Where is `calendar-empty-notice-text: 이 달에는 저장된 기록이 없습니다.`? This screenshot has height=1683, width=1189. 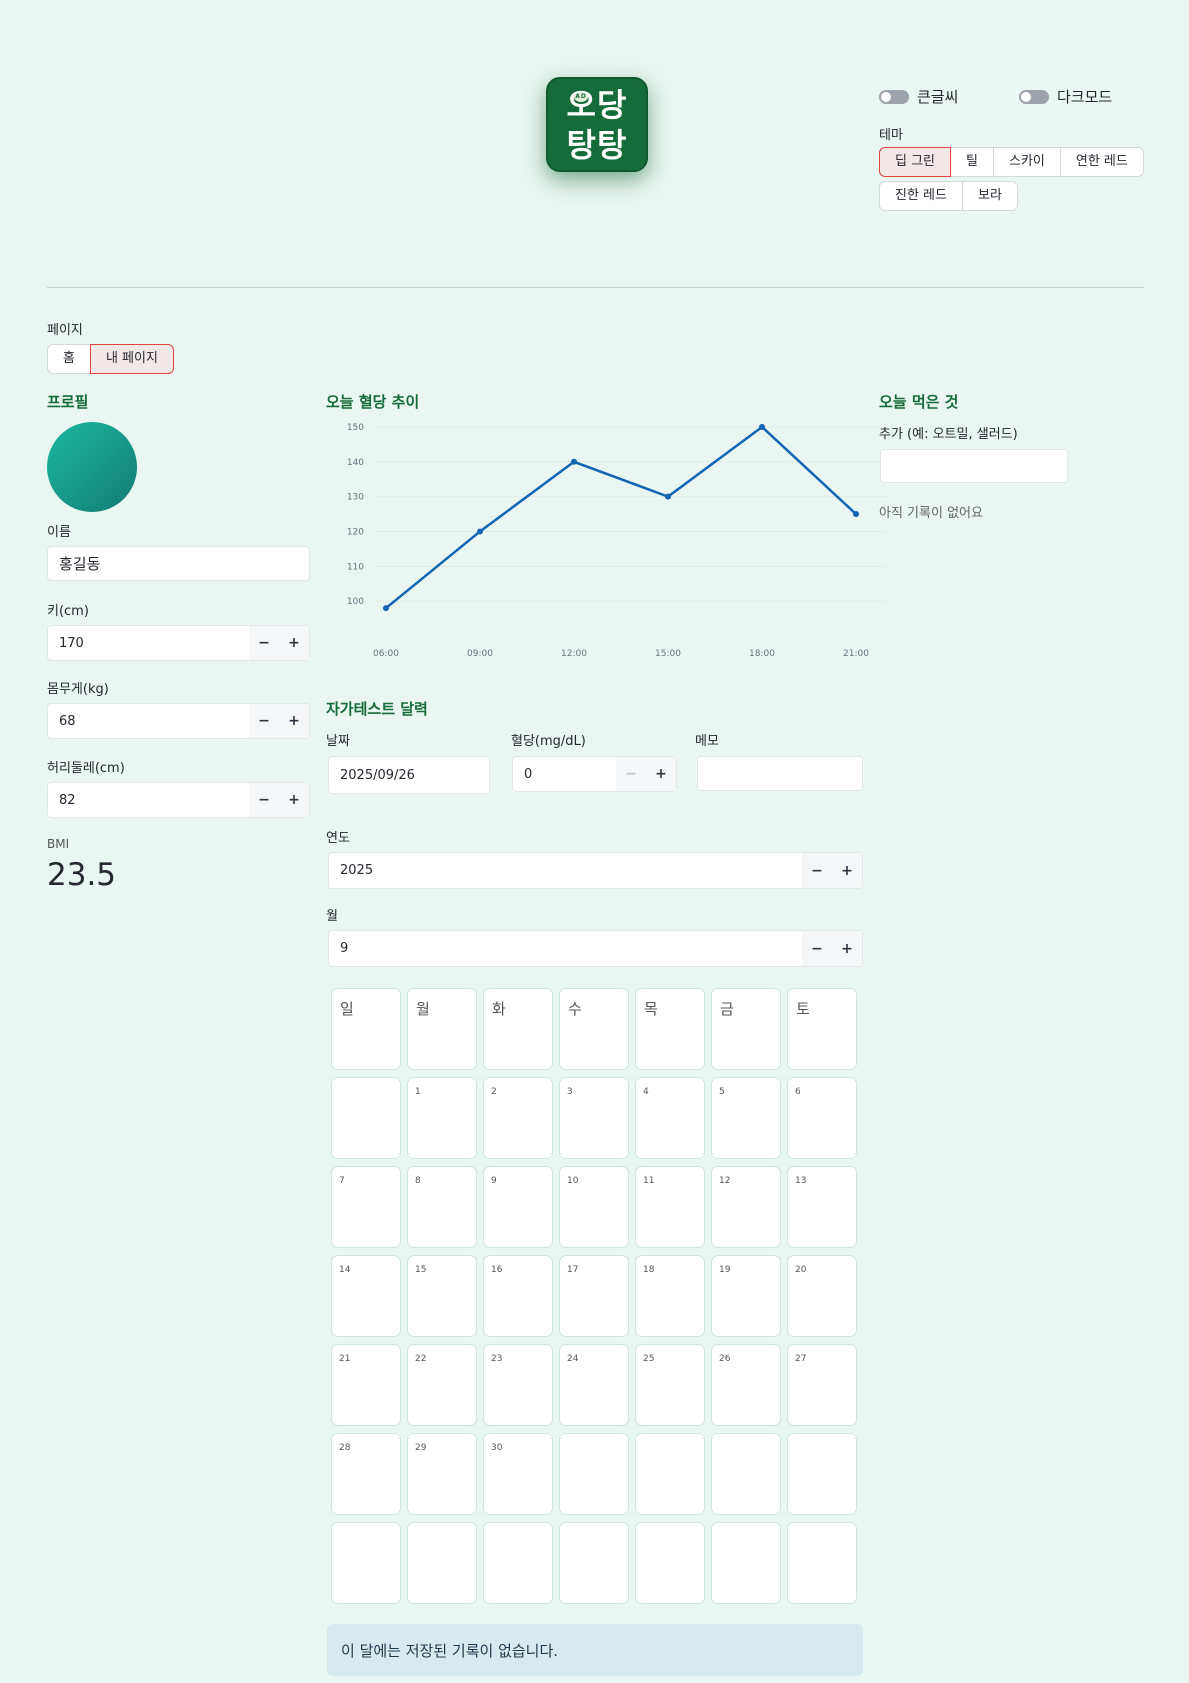
calendar-empty-notice-text: 이 달에는 저장된 기록이 없습니다. is located at coordinates (450, 1650).